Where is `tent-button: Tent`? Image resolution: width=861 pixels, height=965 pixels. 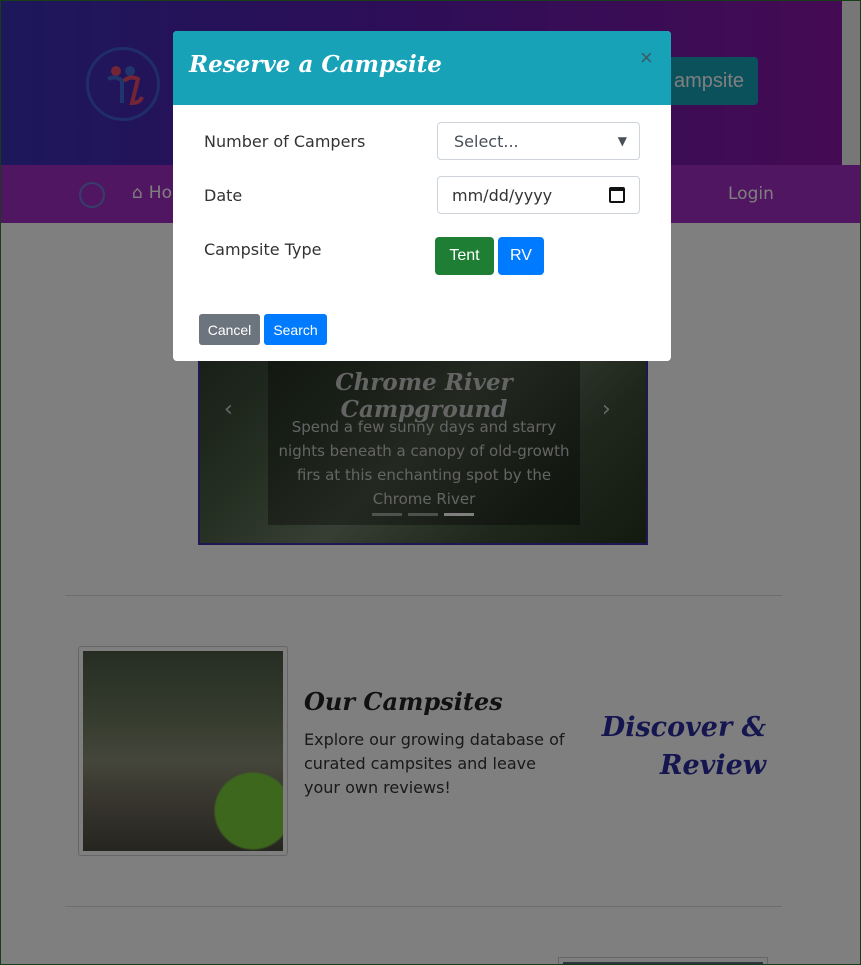
tent-button: Tent is located at coordinates (464, 256).